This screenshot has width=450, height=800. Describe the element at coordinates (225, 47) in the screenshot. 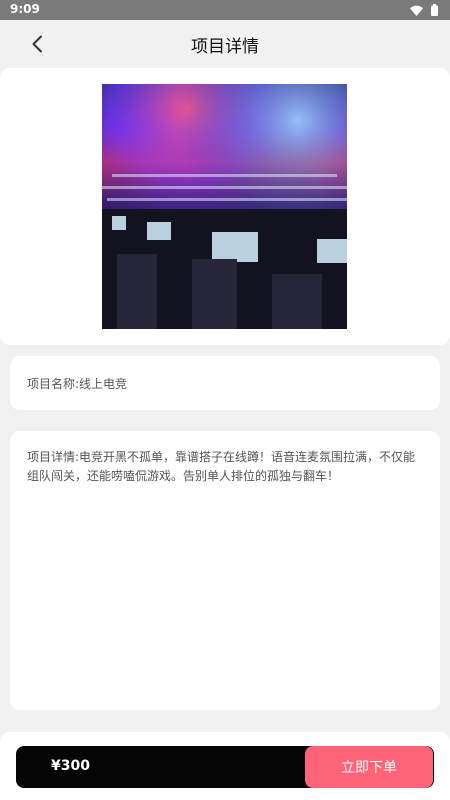

I see `page-title: 项目详情` at that location.